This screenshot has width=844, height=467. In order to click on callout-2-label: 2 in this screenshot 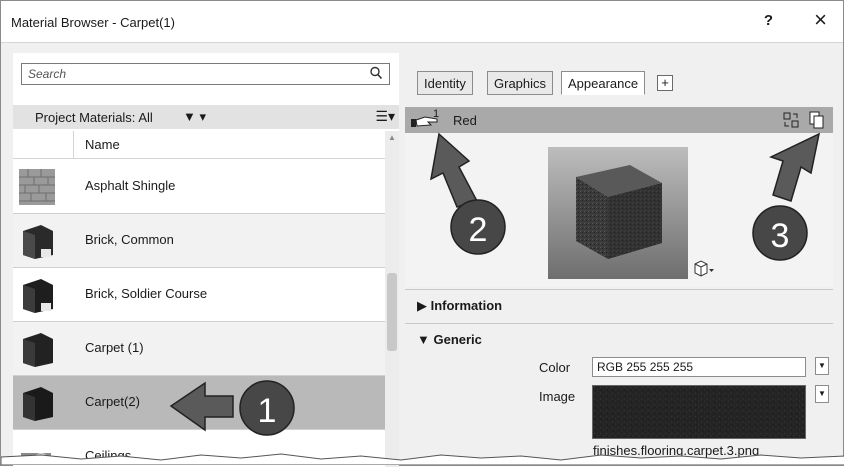, I will do `click(478, 230)`.